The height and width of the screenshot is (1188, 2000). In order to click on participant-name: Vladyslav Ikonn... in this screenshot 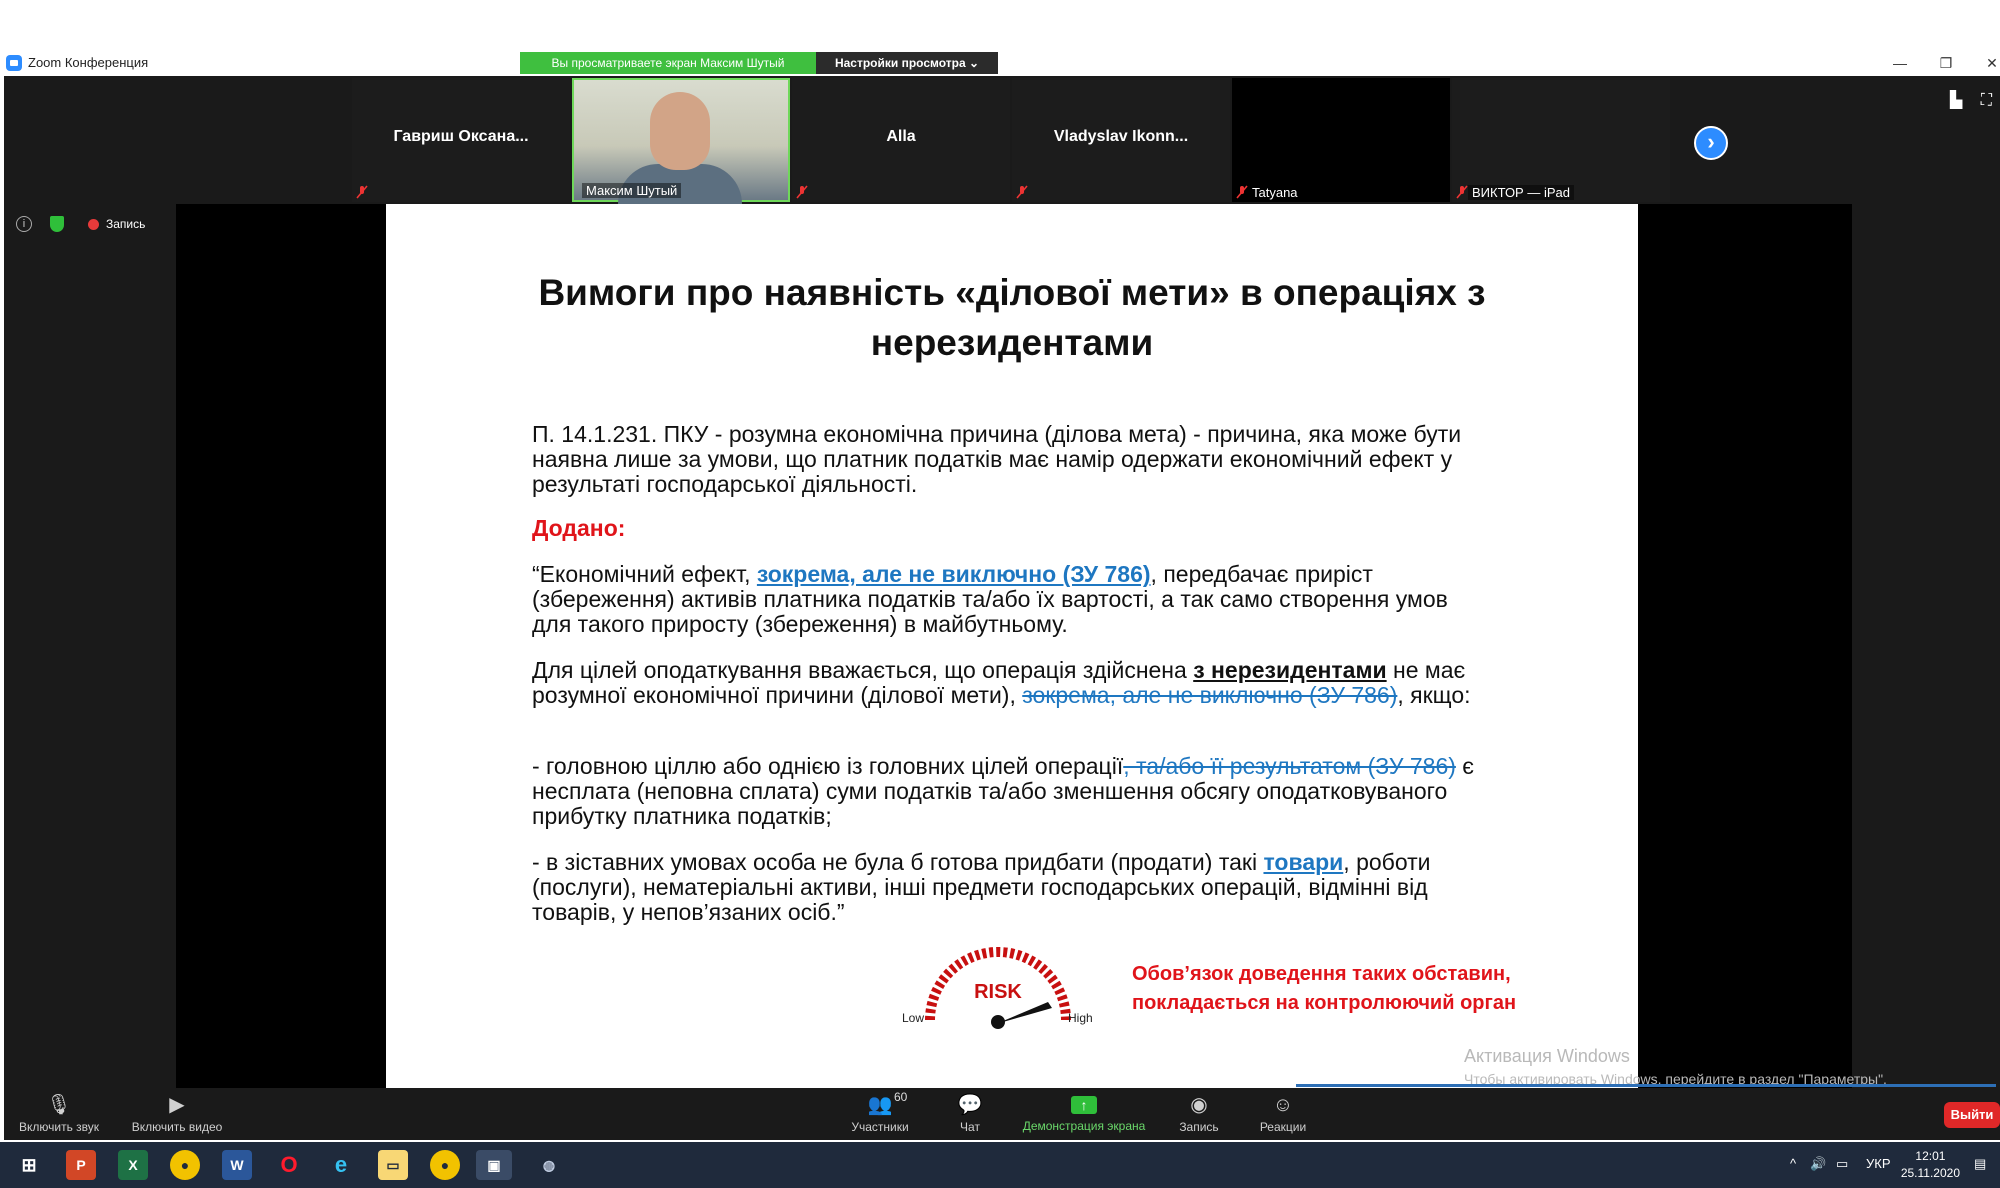, I will do `click(1121, 136)`.